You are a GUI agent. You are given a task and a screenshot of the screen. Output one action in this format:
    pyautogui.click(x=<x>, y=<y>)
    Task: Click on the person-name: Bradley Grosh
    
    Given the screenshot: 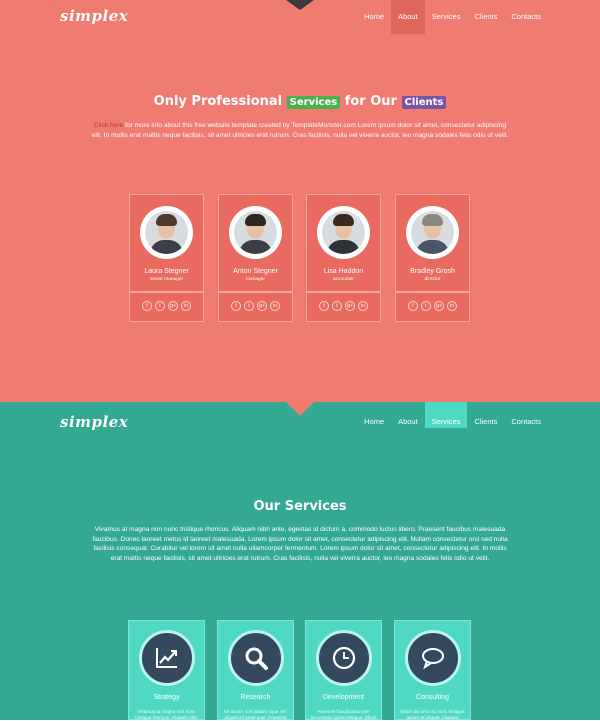 What is the action you would take?
    pyautogui.click(x=432, y=271)
    